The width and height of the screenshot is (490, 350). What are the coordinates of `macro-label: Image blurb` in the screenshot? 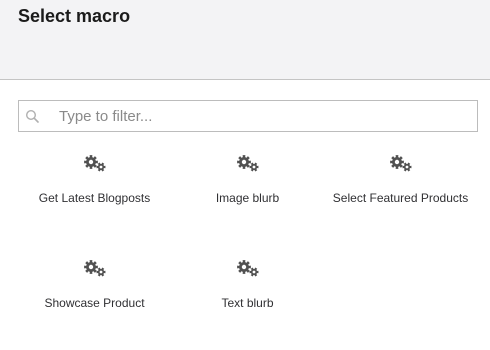 It's located at (247, 198).